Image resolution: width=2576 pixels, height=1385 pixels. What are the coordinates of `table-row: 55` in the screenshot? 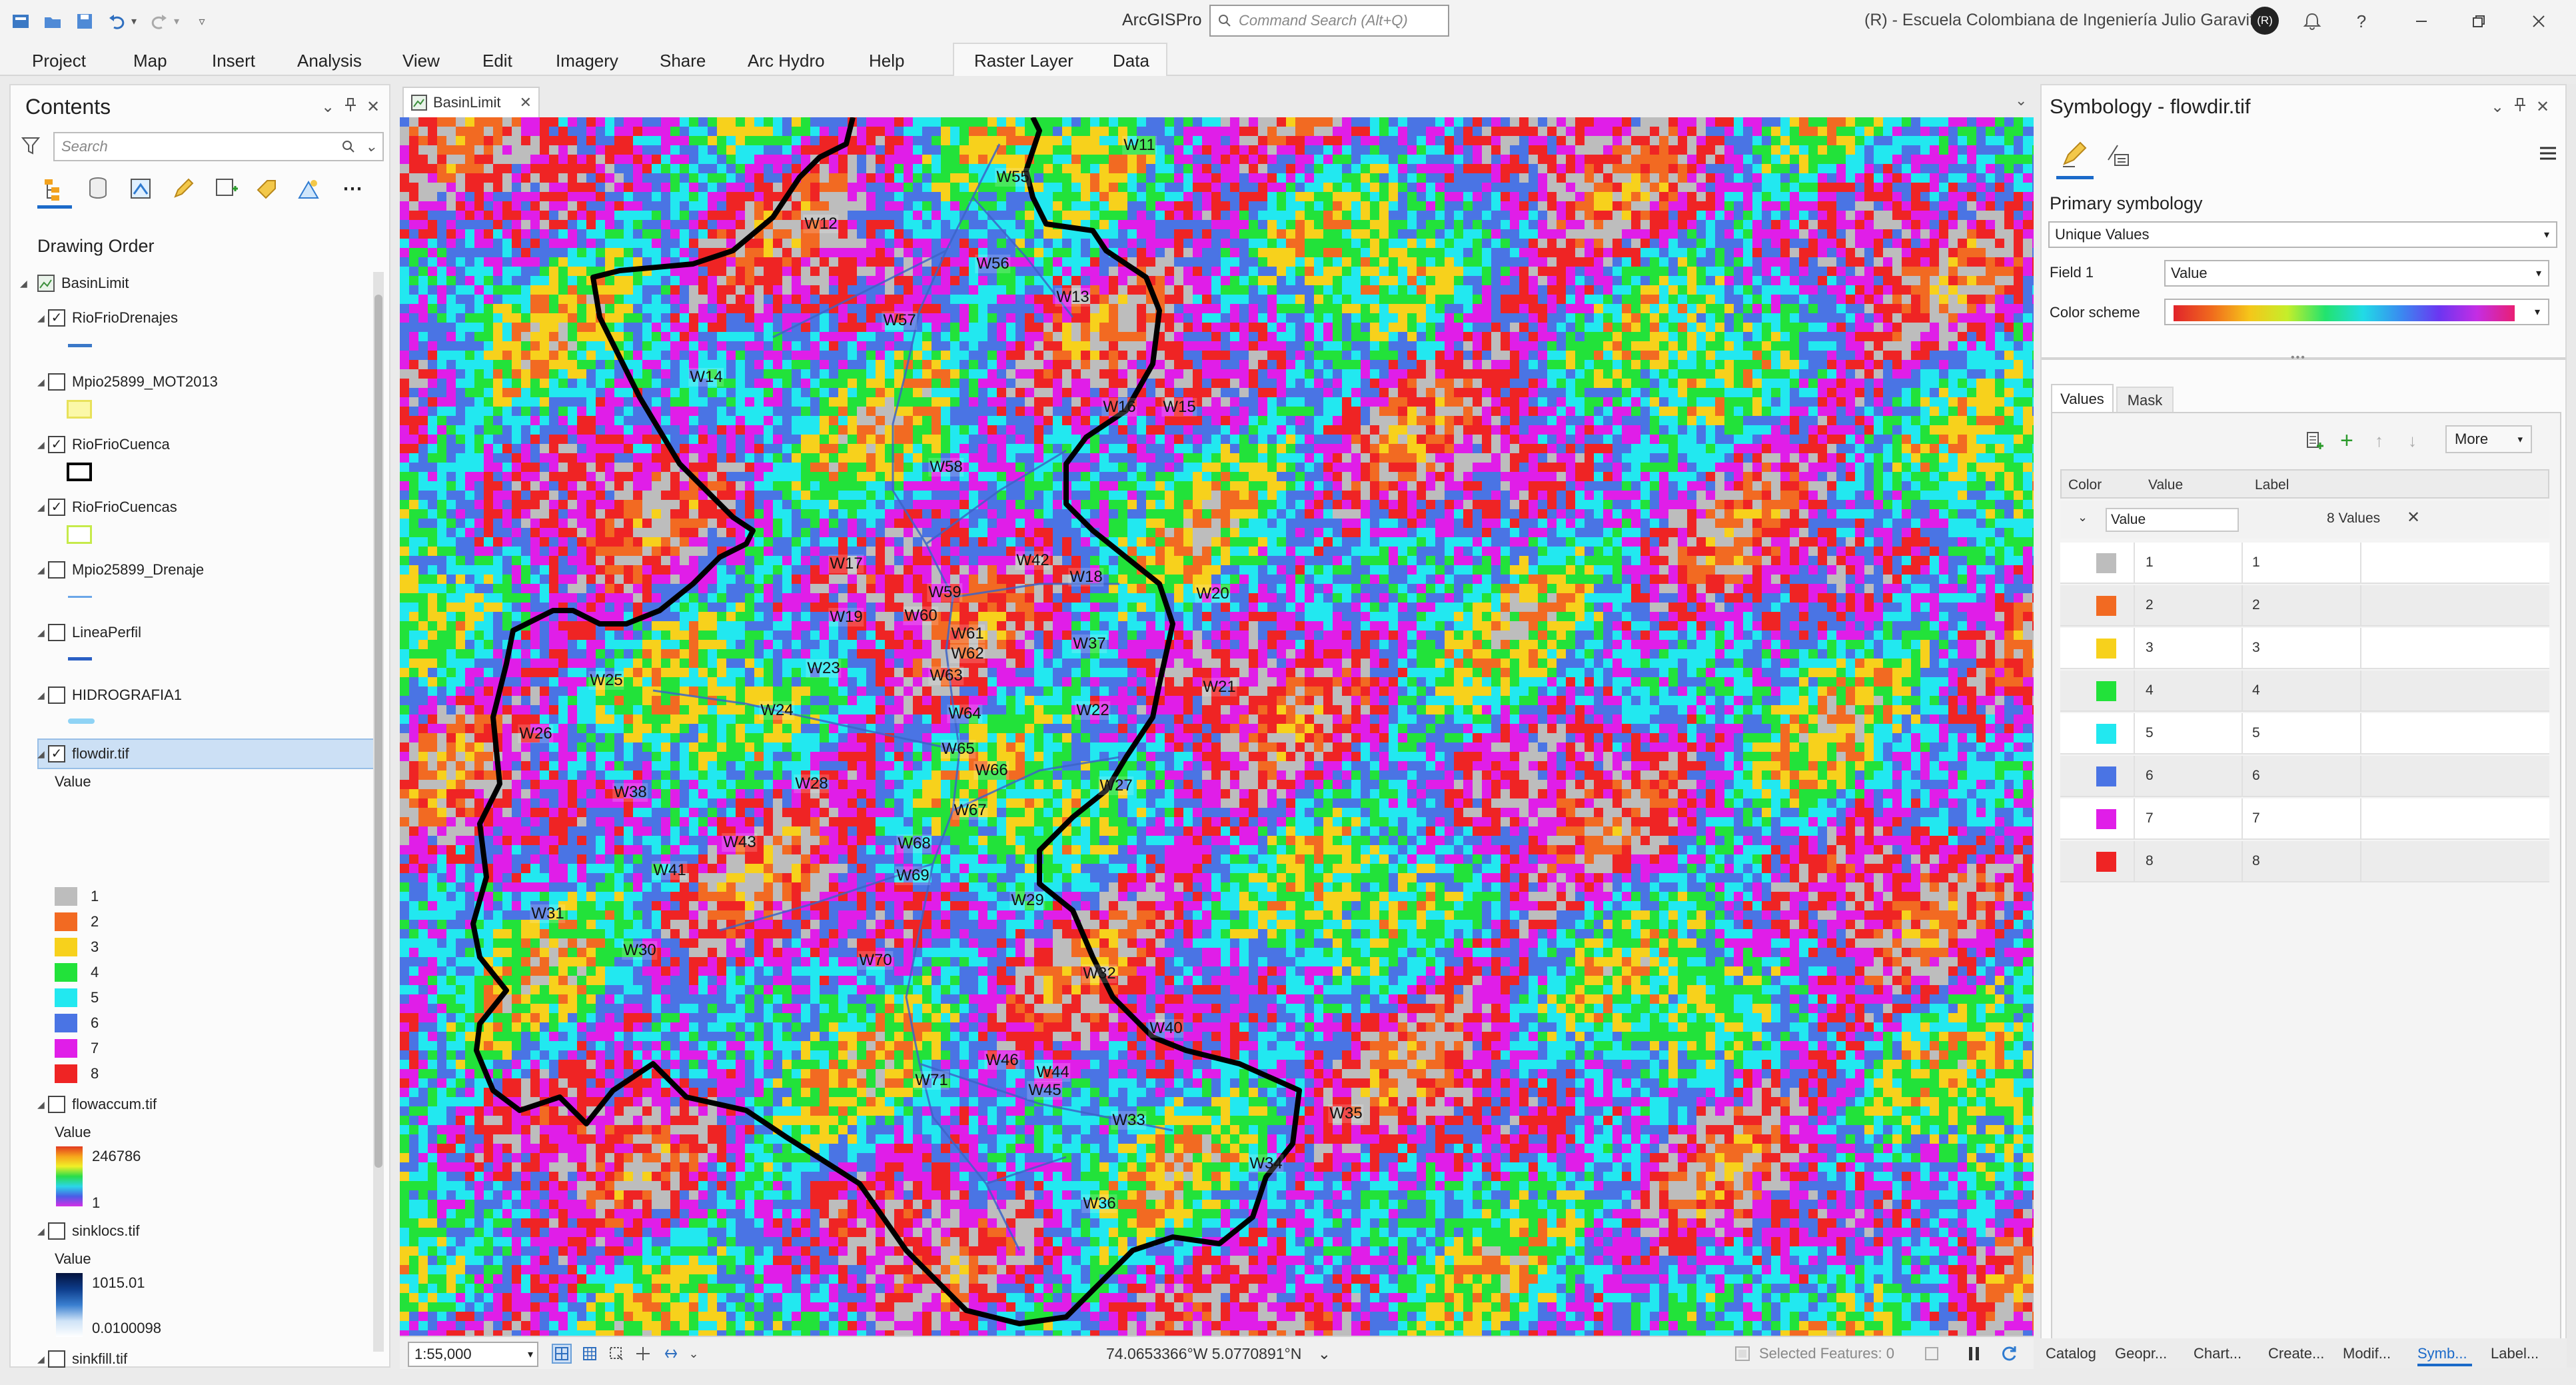 It's located at (2304, 733).